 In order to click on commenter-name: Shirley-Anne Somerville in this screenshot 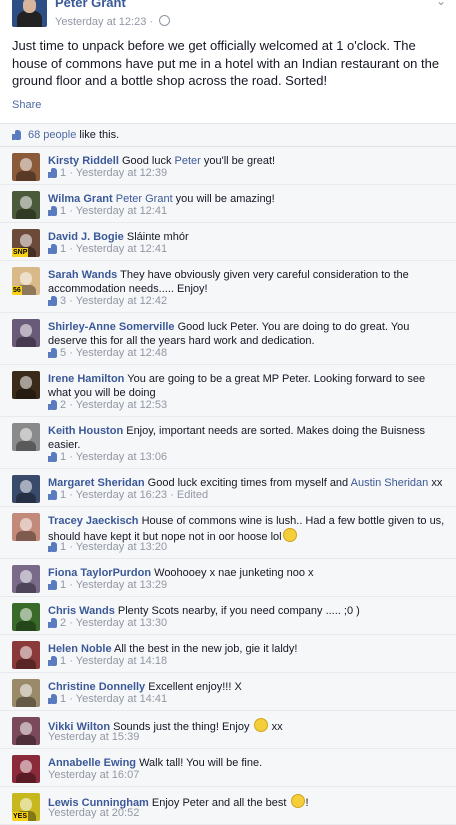, I will do `click(111, 327)`.